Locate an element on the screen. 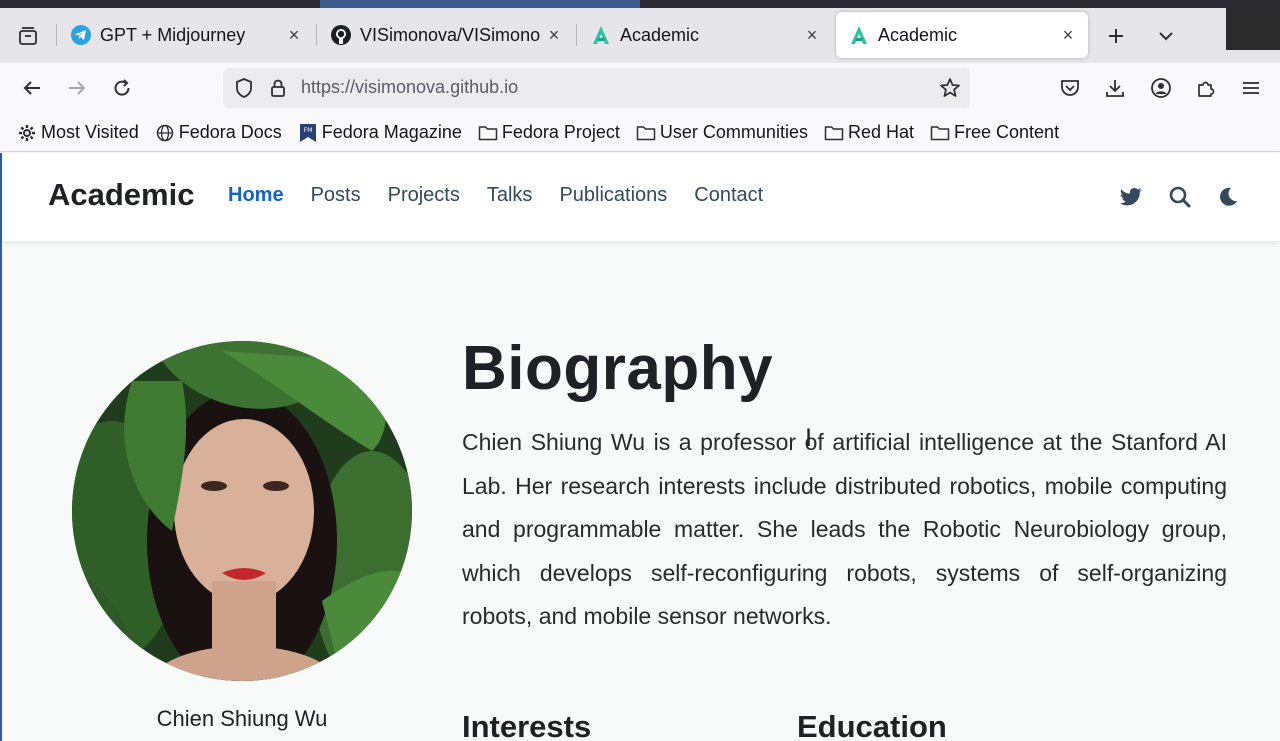 The height and width of the screenshot is (741, 1280). person-name: Chien Shiung Wu is located at coordinates (242, 718).